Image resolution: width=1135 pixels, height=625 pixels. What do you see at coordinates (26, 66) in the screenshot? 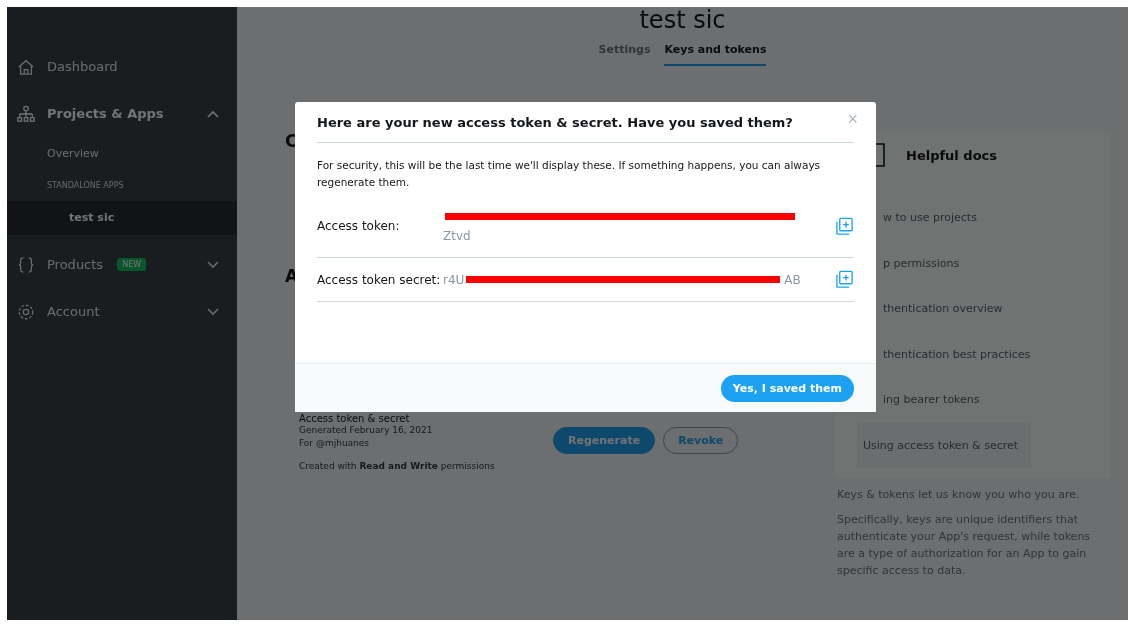
I see `home-icon` at bounding box center [26, 66].